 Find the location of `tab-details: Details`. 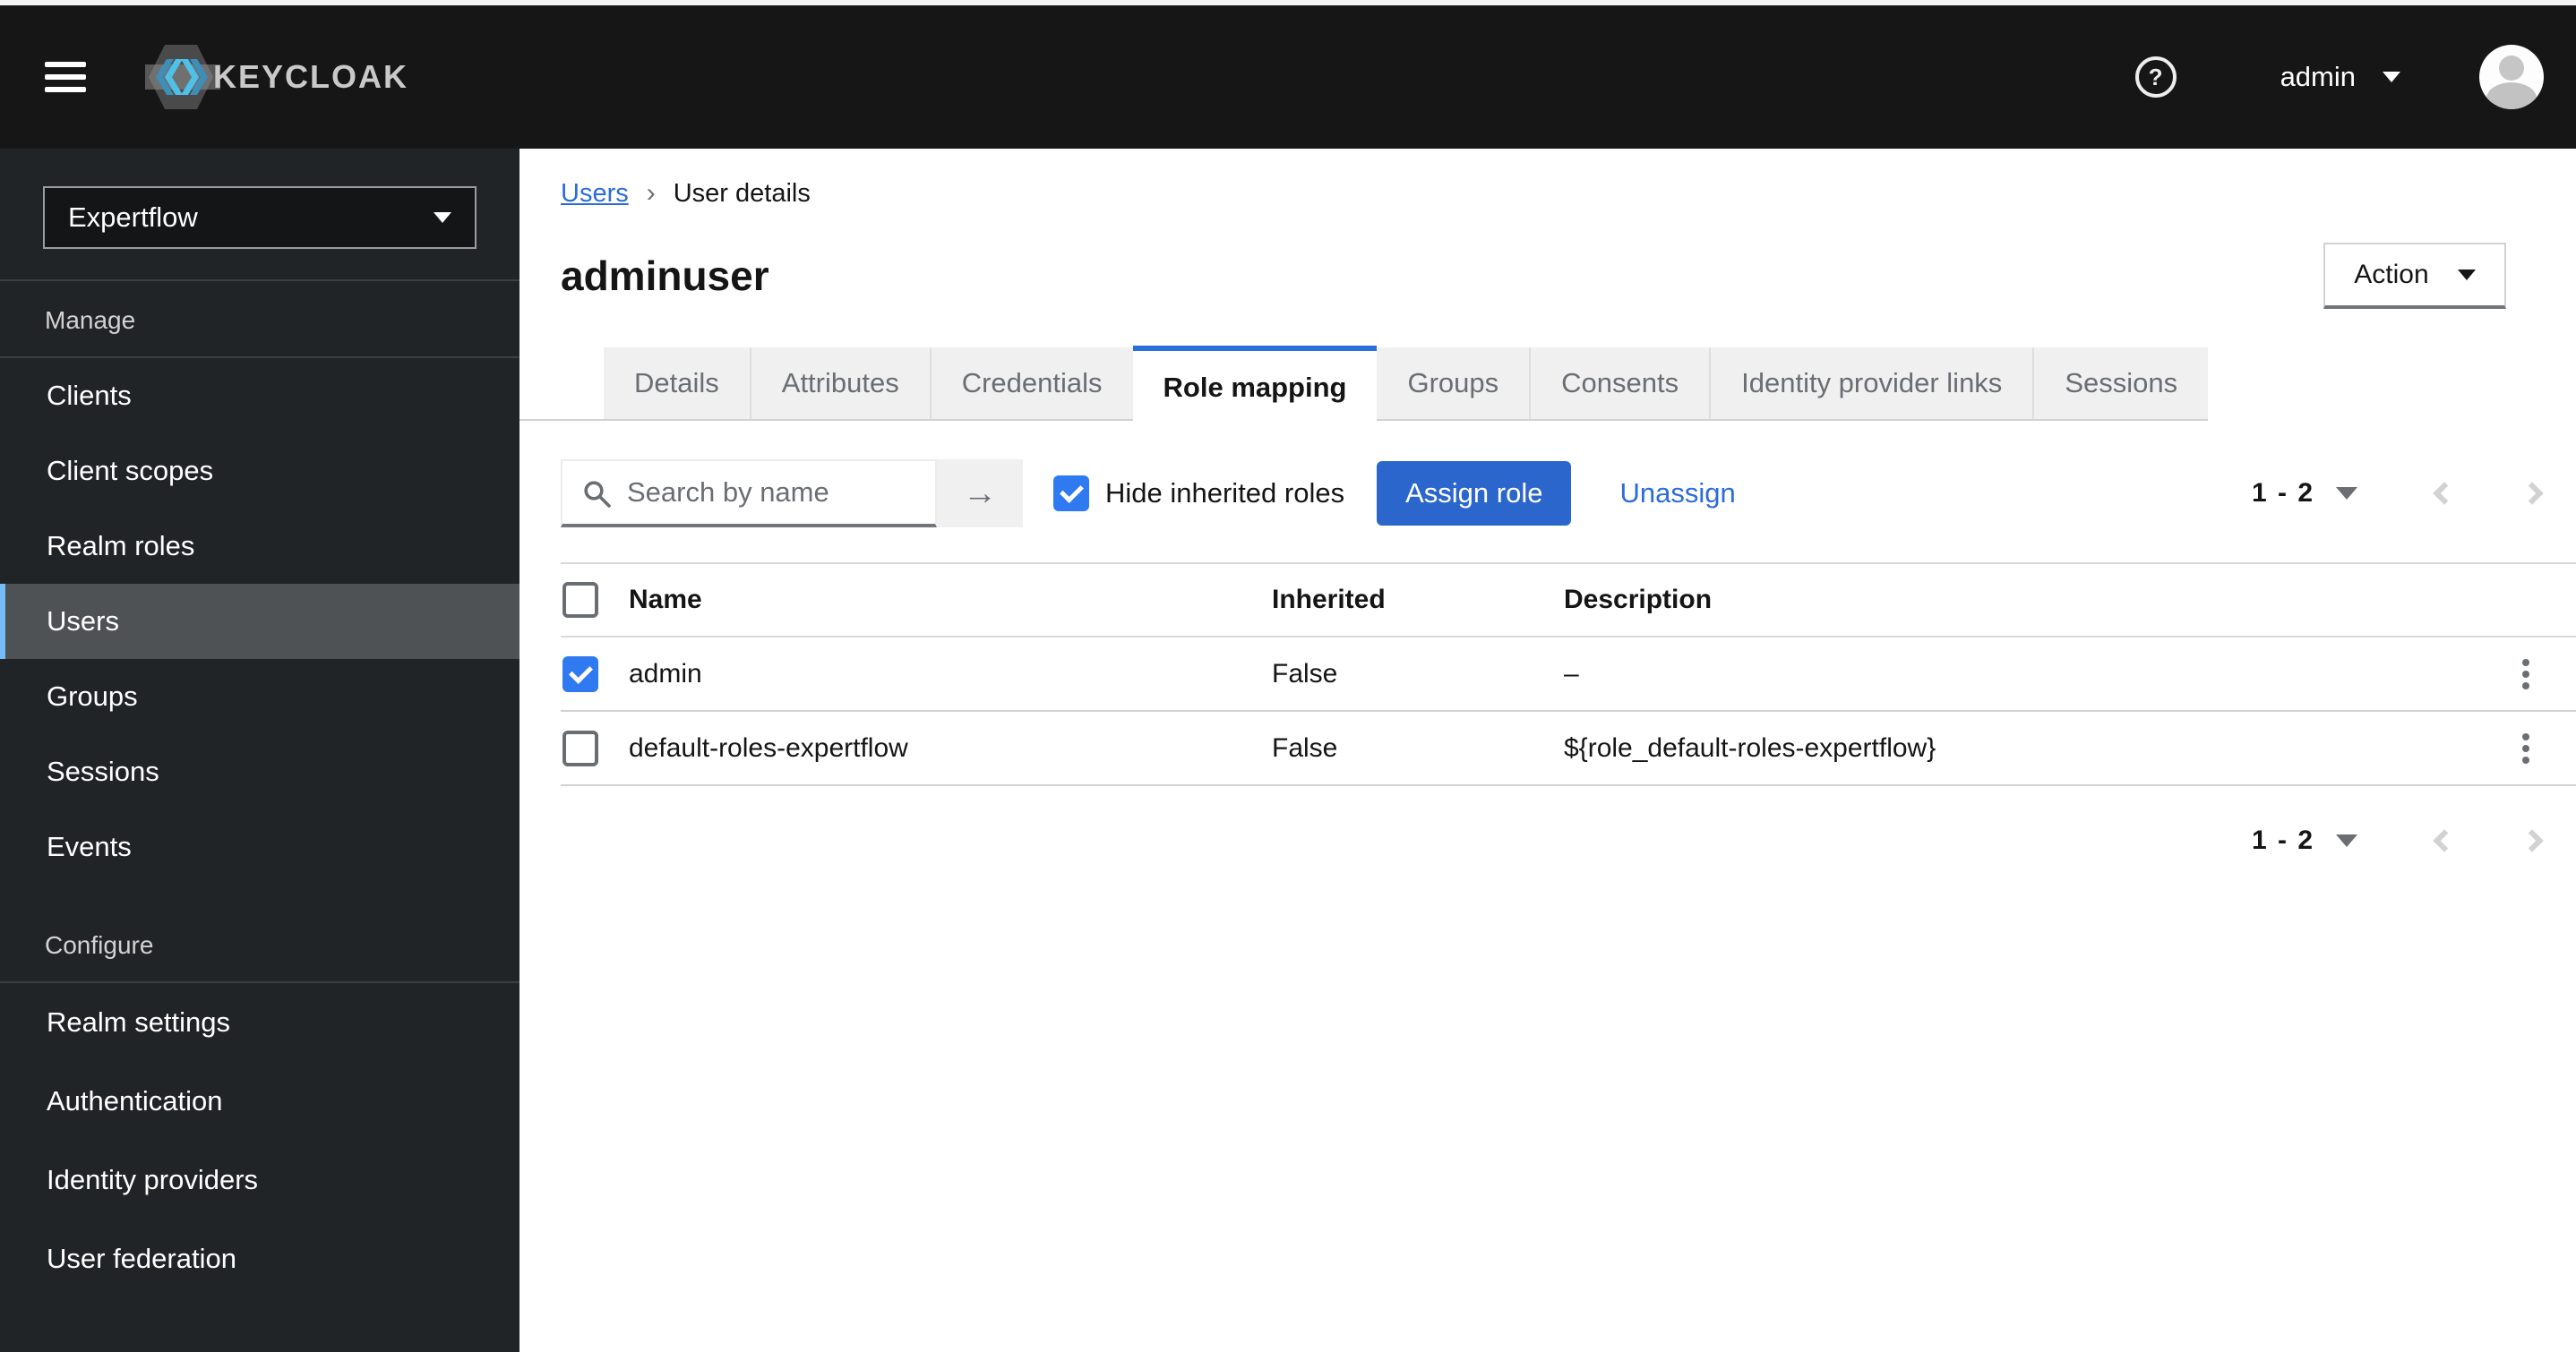

tab-details: Details is located at coordinates (677, 383).